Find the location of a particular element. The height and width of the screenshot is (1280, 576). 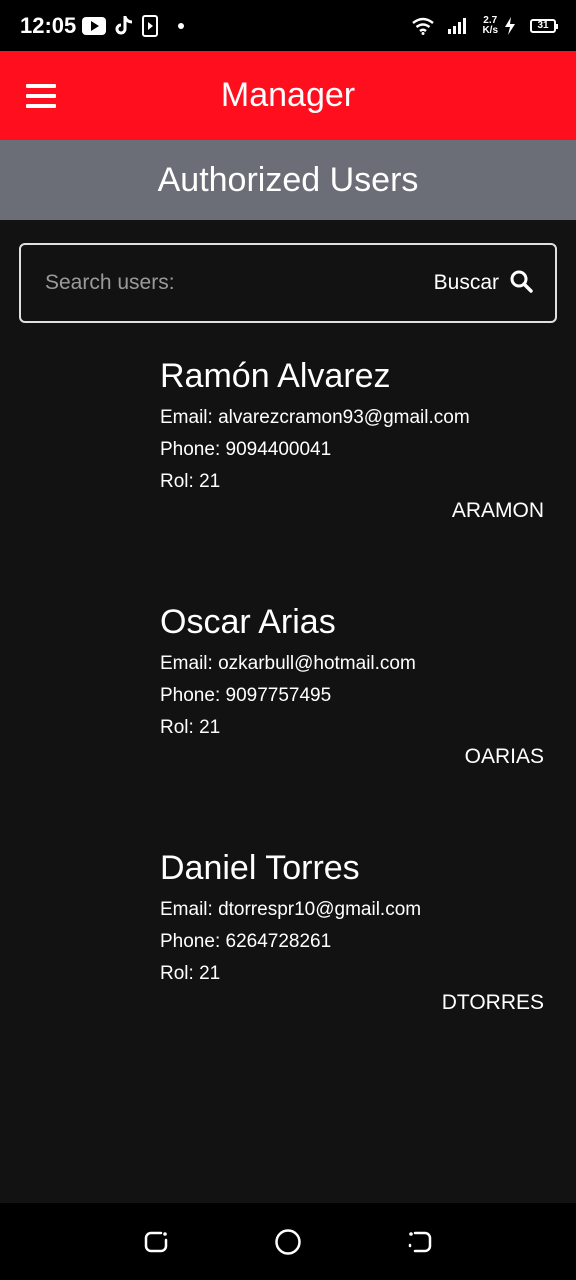

hamburger-menu-icon is located at coordinates (42, 96).